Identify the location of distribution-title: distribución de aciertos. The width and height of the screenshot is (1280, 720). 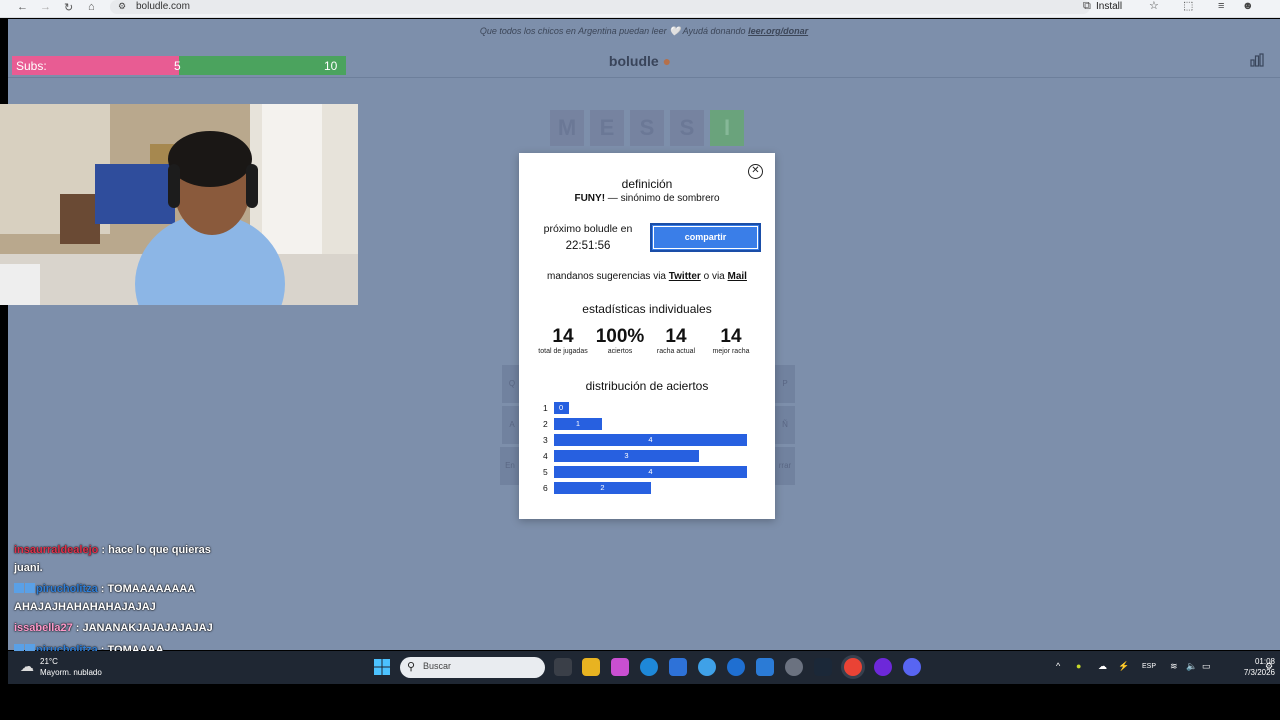
(647, 386).